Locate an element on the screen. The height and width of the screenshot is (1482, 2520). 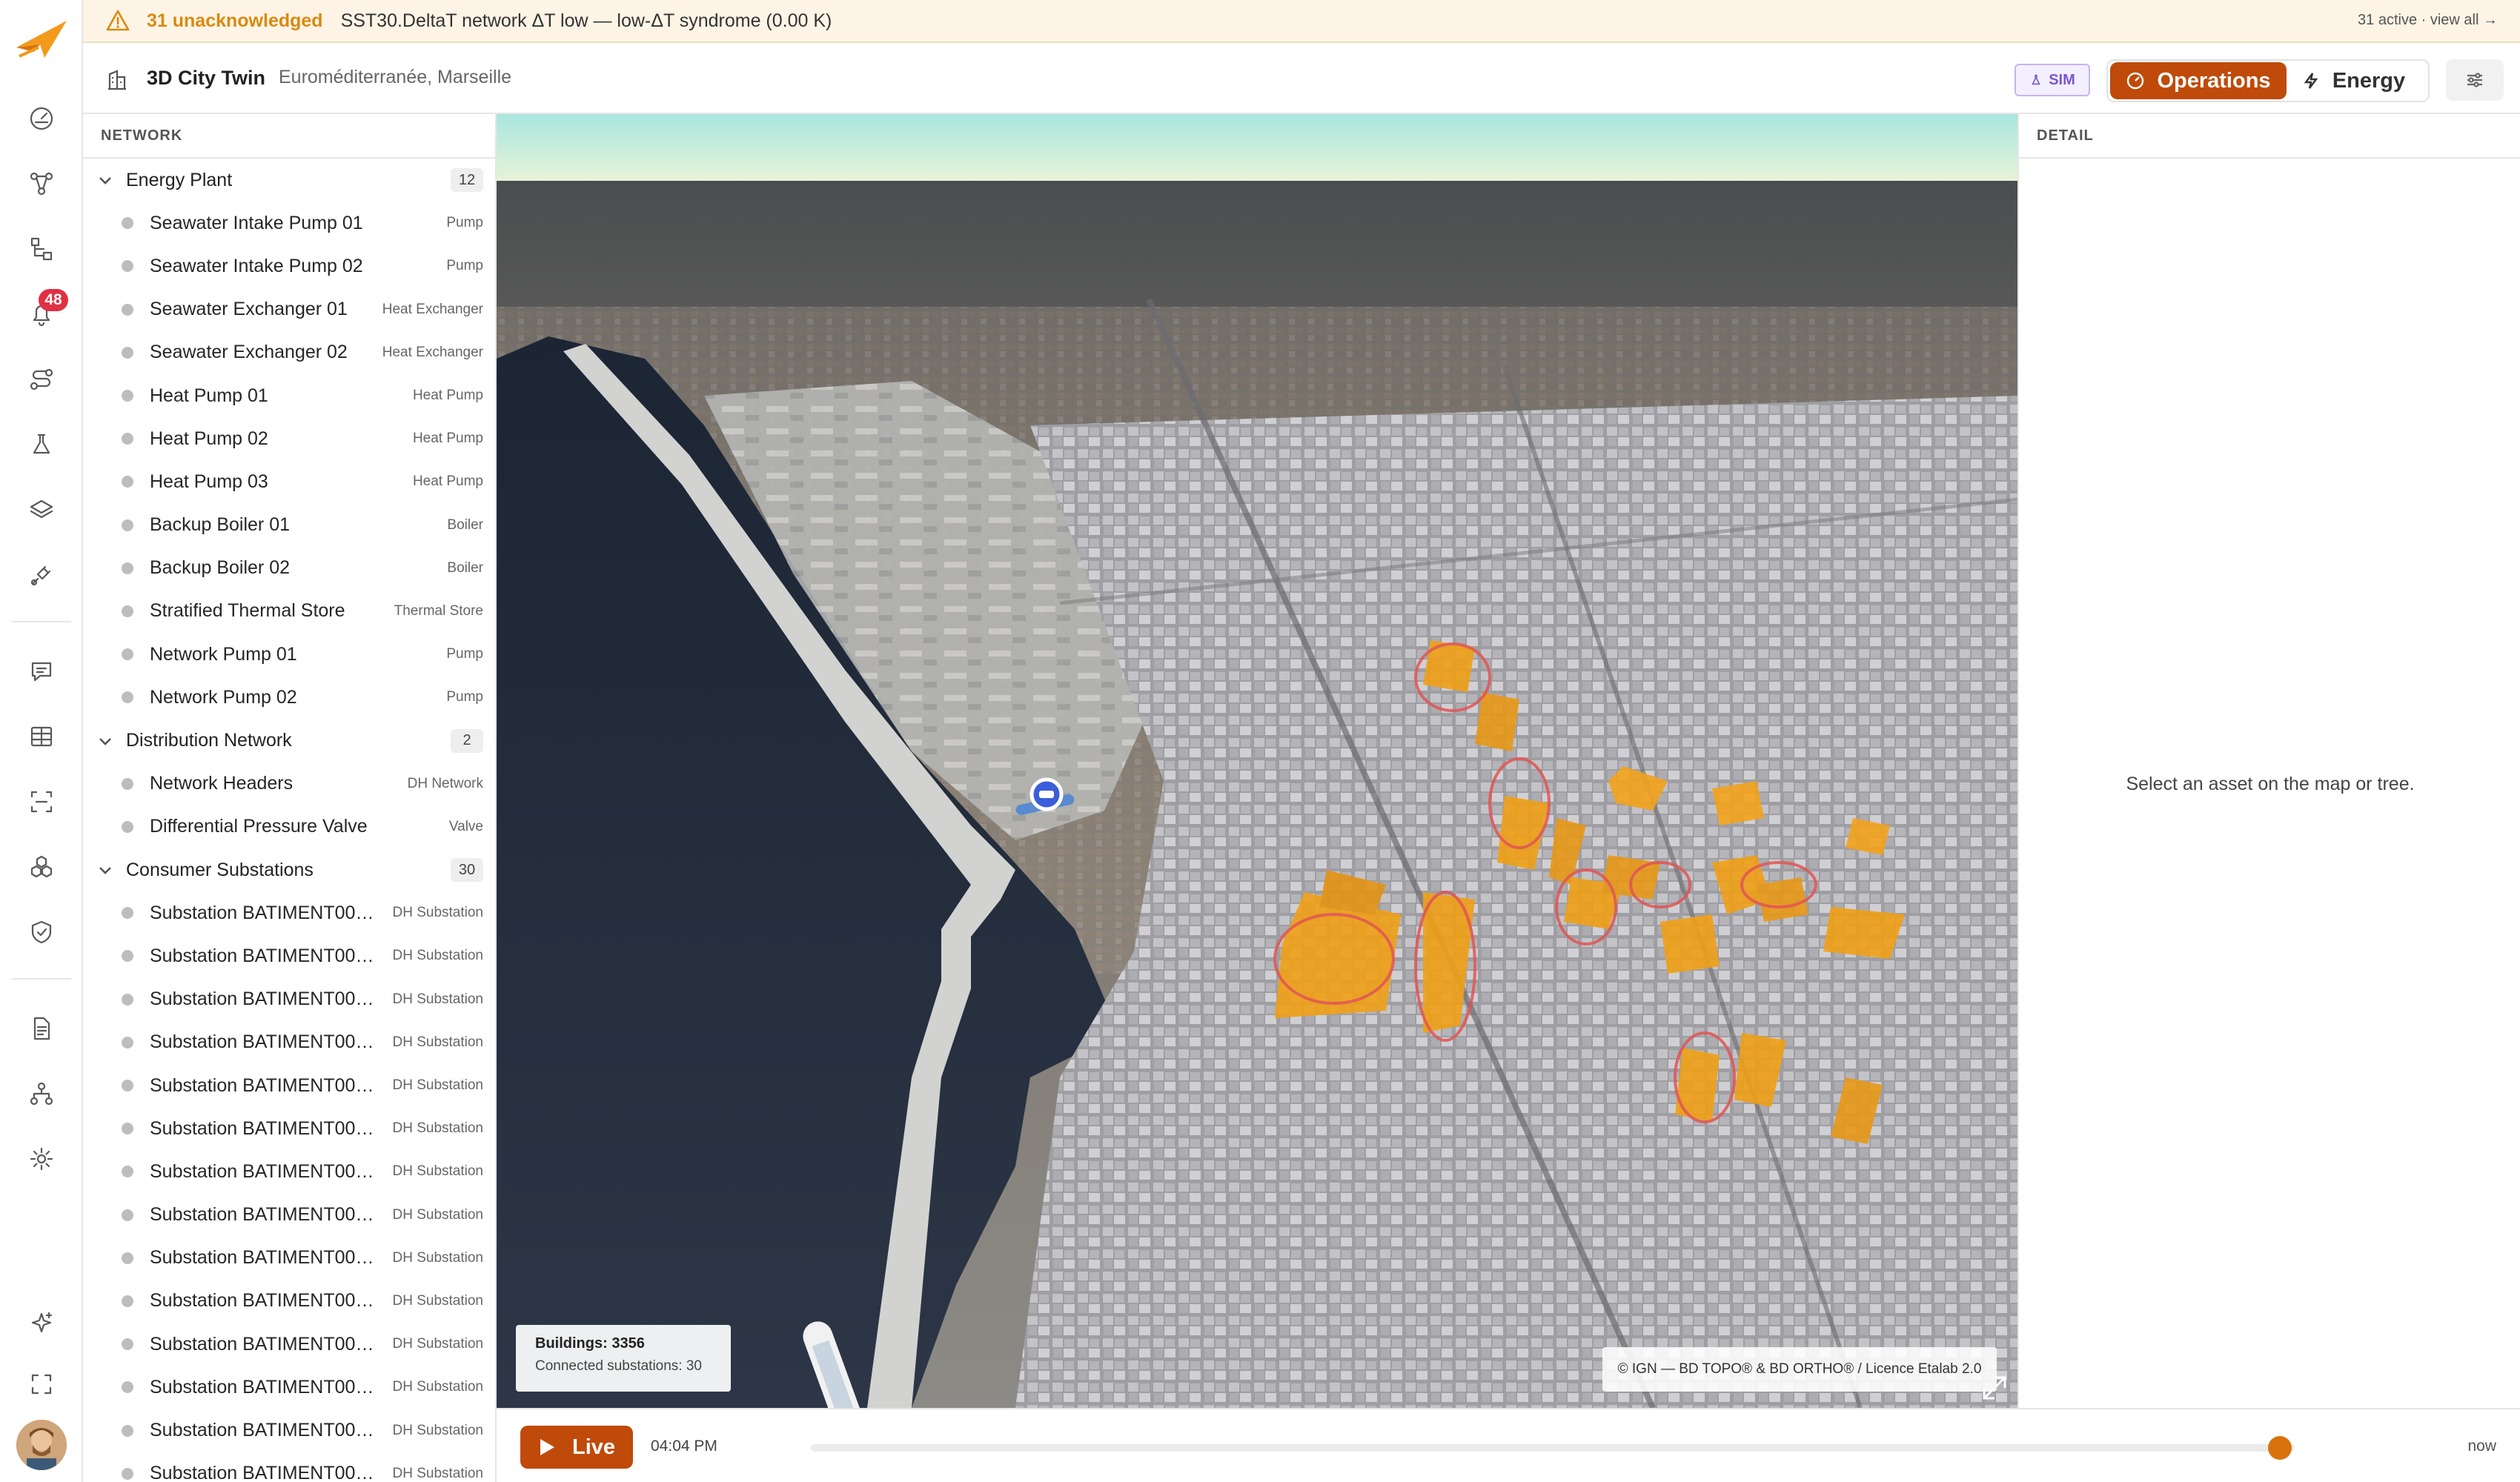
live-label: Live is located at coordinates (594, 1447).